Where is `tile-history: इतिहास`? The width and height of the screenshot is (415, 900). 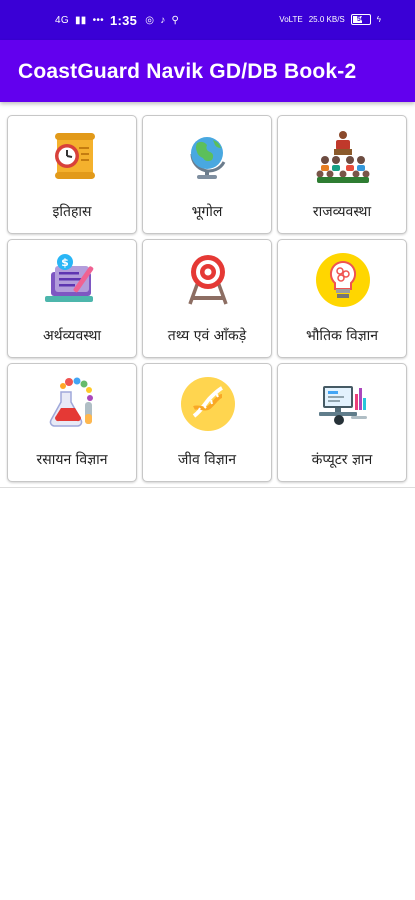
tile-history: इतिहास is located at coordinates (72, 174).